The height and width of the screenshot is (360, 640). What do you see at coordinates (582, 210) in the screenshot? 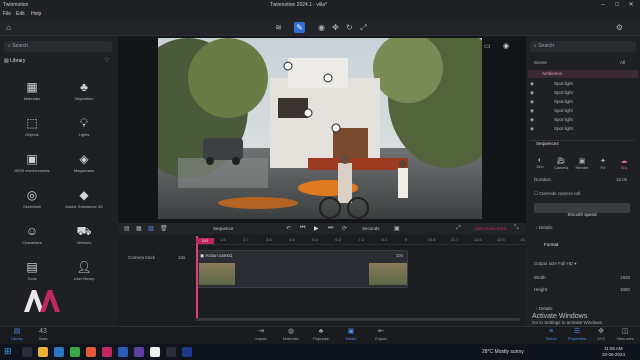
I see `smooth-speed-button: Smooth speed` at bounding box center [582, 210].